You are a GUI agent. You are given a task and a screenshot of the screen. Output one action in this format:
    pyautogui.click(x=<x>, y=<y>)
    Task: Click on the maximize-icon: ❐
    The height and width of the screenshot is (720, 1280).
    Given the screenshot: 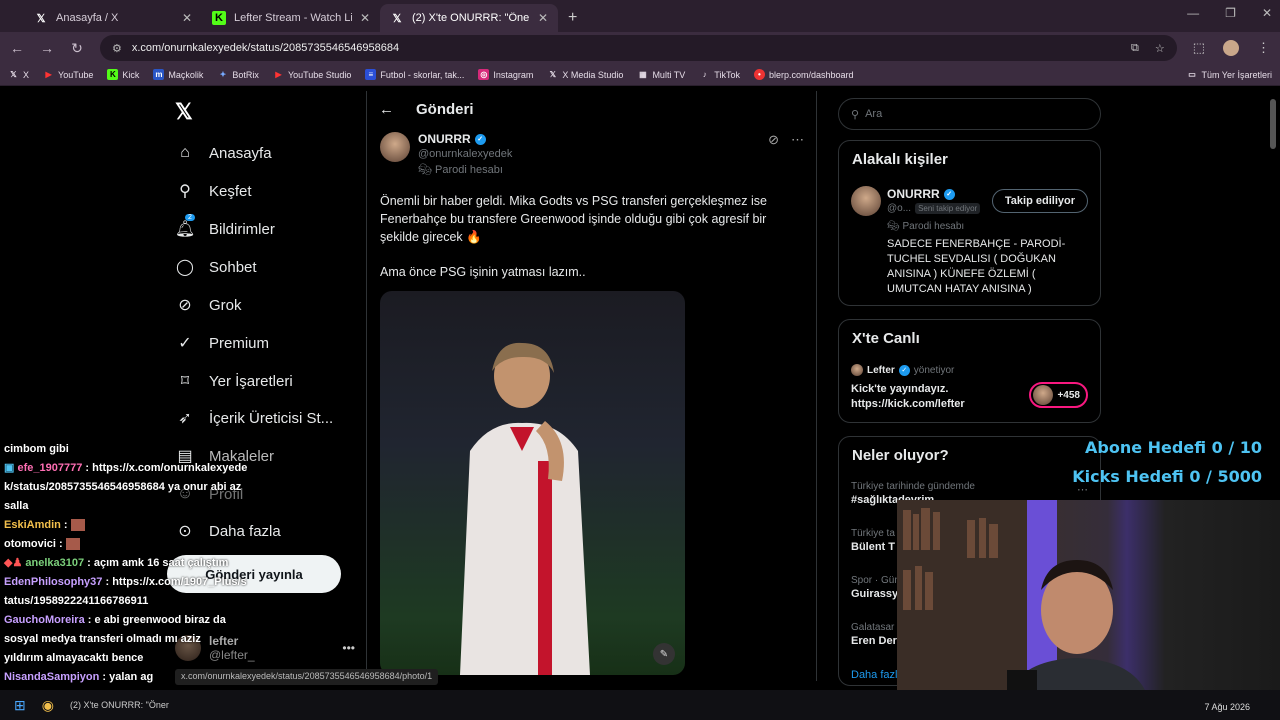 What is the action you would take?
    pyautogui.click(x=1230, y=13)
    